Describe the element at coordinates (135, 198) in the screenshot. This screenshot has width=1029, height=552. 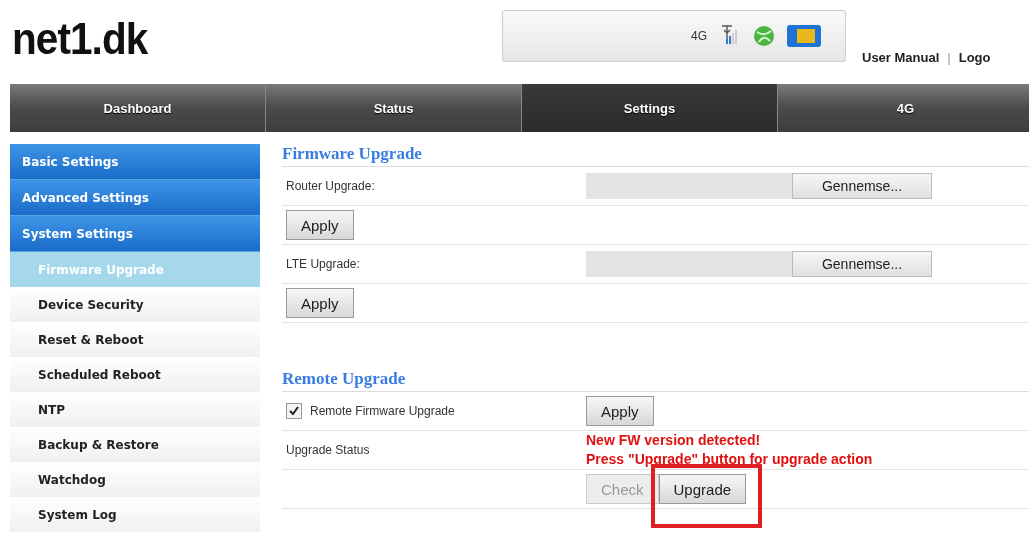
I see `sidebar-section: Advanced Settings` at that location.